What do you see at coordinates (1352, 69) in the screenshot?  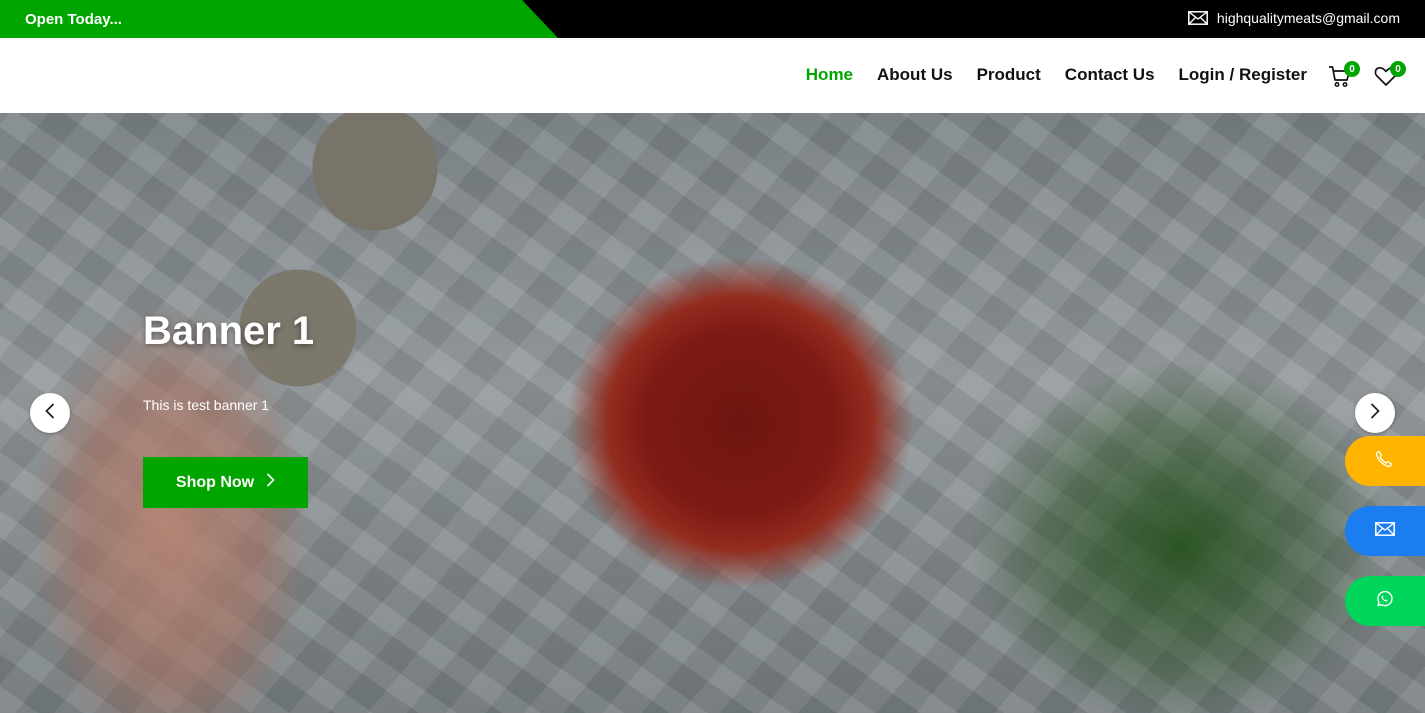 I see `cart-count-badge: 0` at bounding box center [1352, 69].